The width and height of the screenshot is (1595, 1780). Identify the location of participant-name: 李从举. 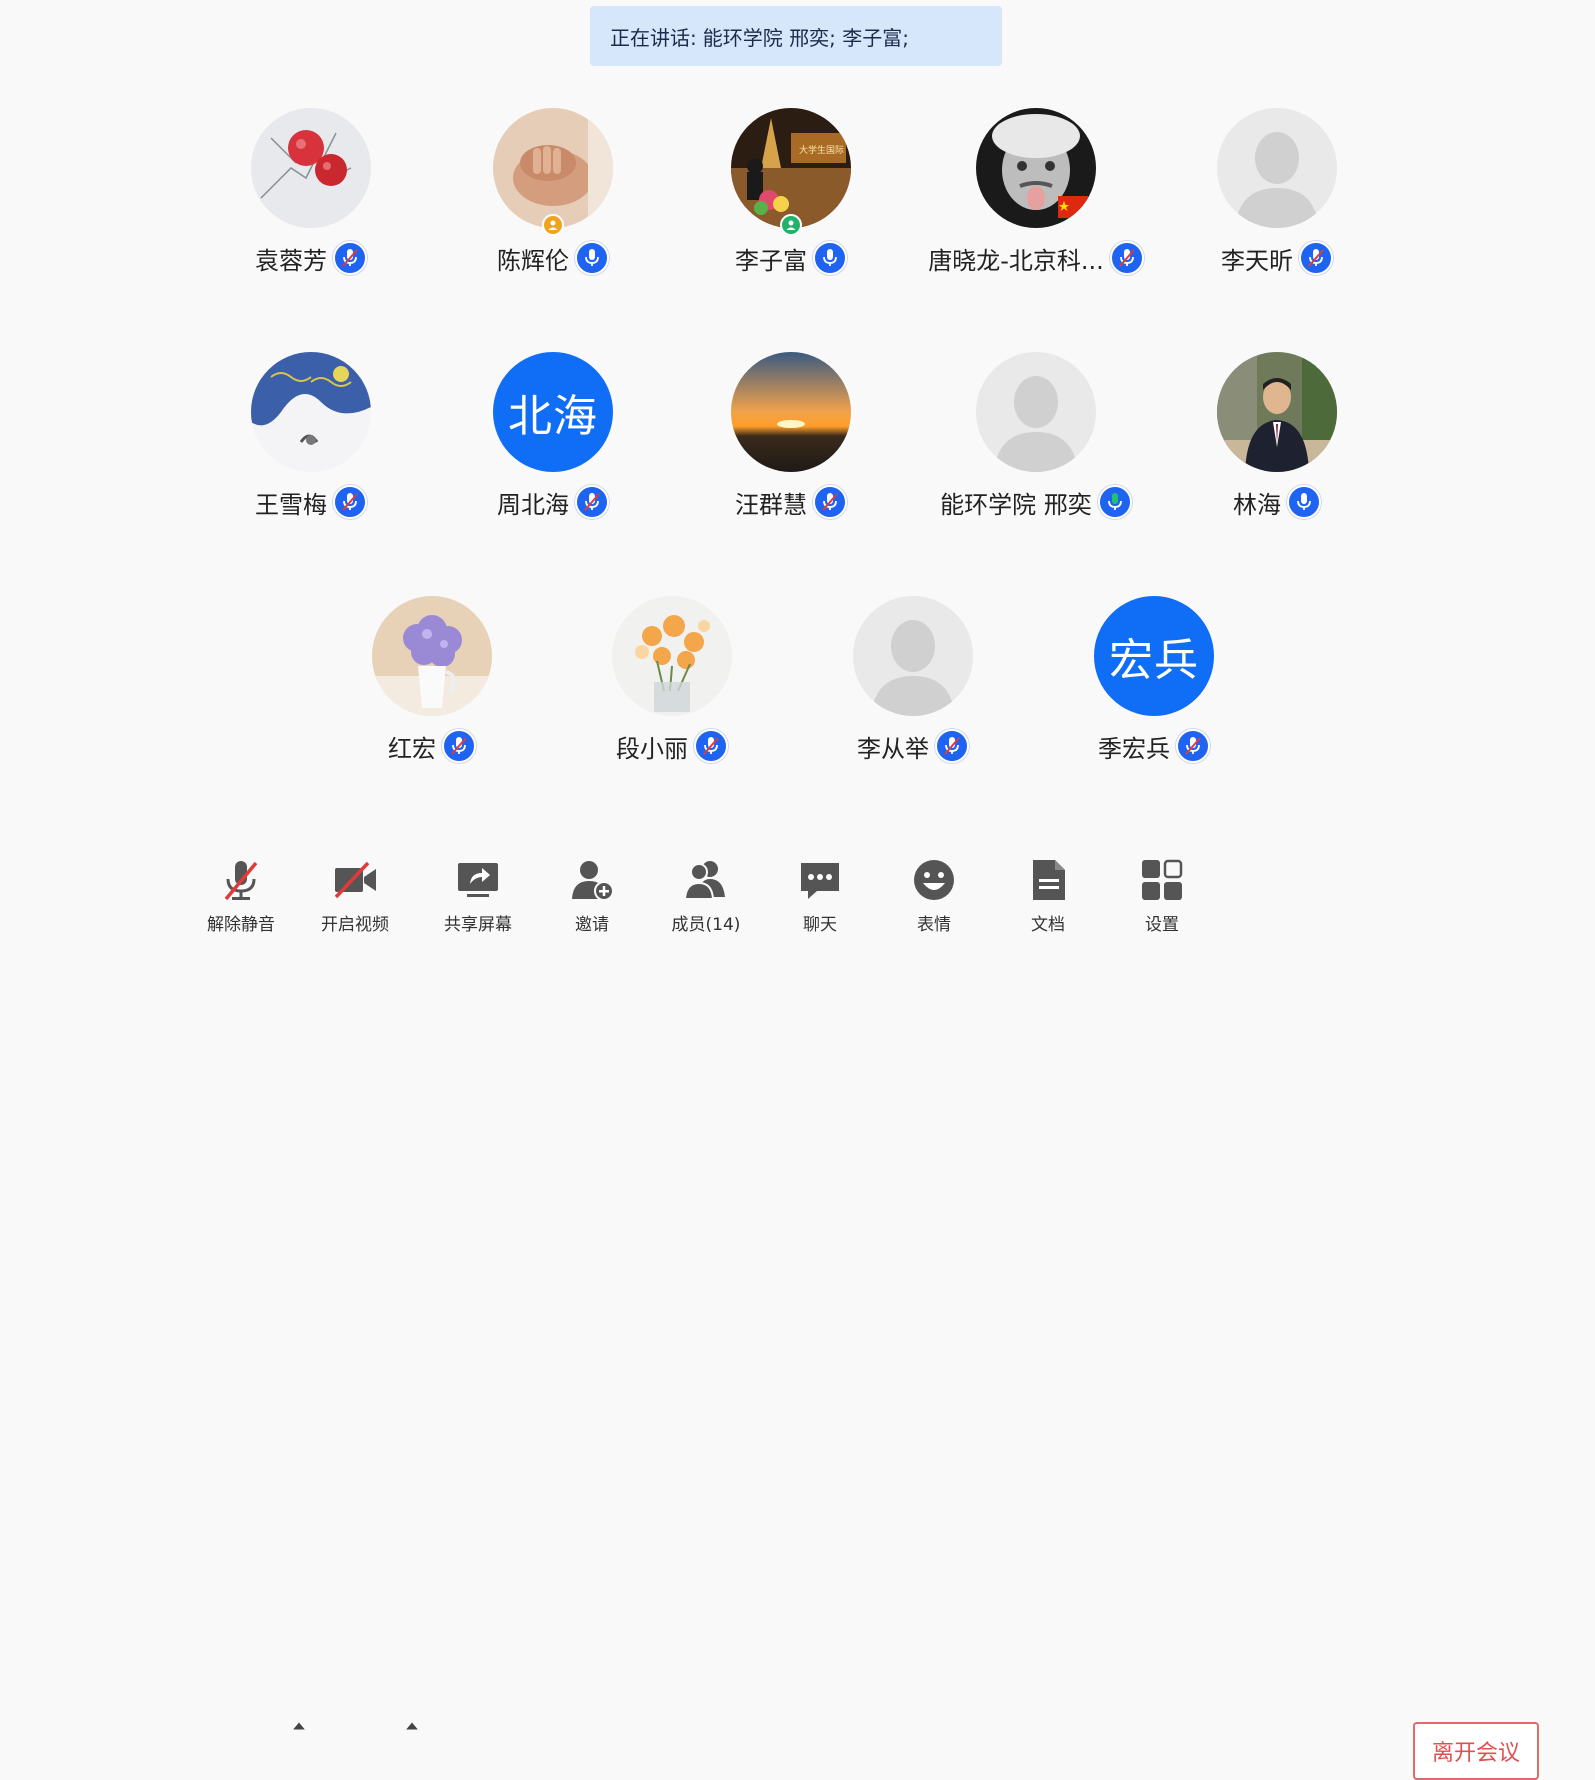
(893, 748).